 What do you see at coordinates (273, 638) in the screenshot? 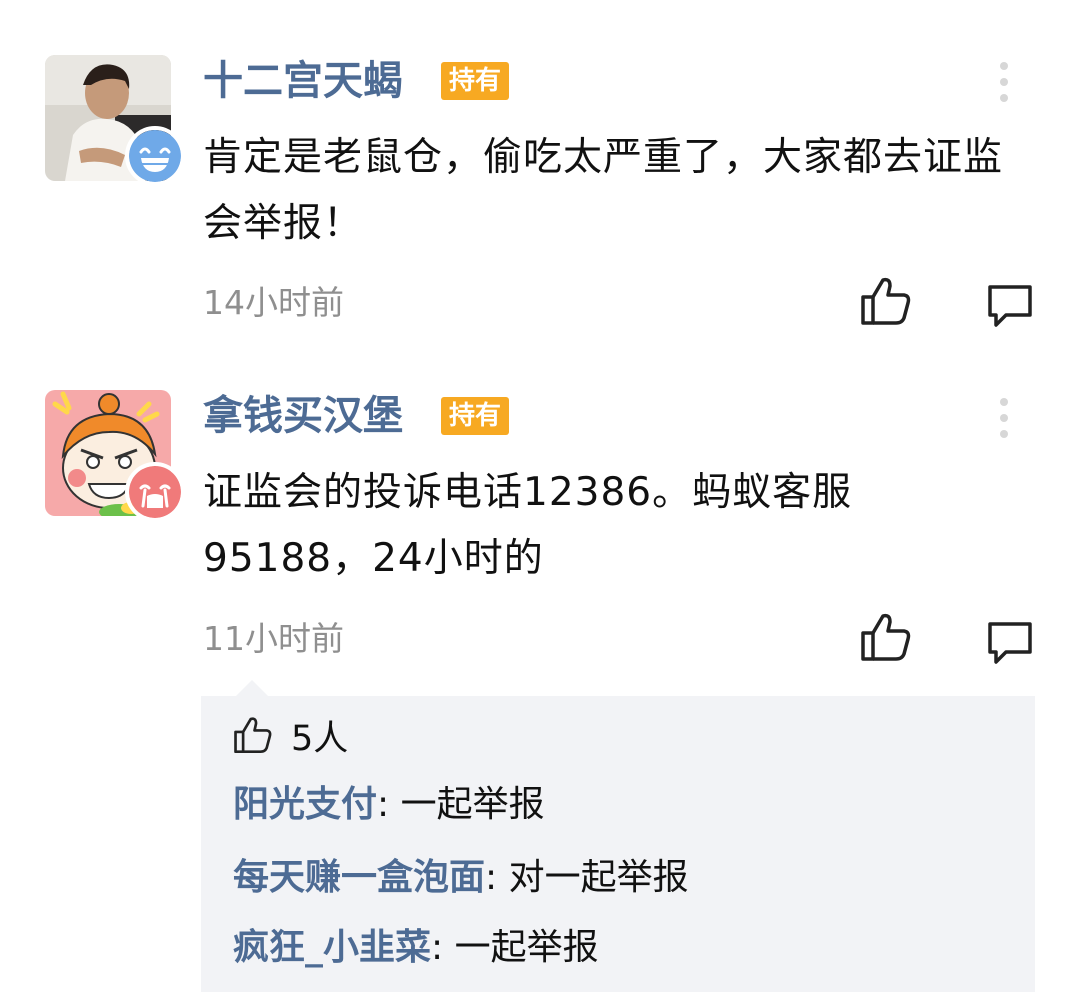
I see `comment-time: 11小时前` at bounding box center [273, 638].